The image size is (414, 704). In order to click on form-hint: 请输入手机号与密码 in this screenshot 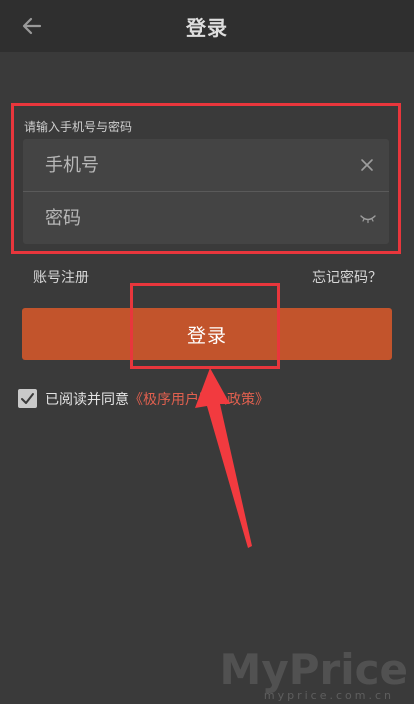, I will do `click(78, 127)`.